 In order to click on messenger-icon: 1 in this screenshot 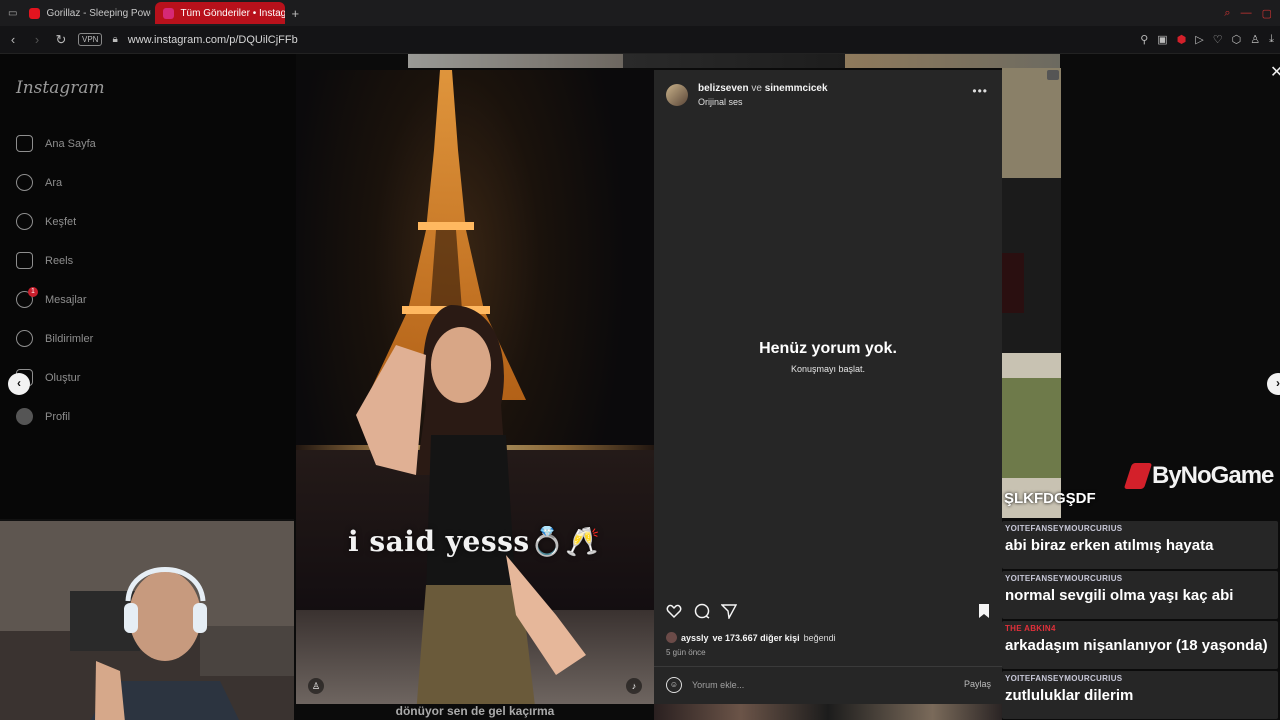, I will do `click(27, 297)`.